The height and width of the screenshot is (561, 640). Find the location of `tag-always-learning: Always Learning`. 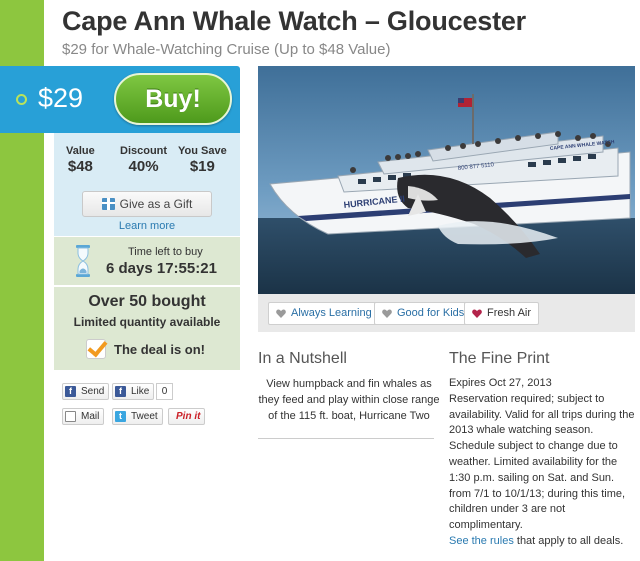

tag-always-learning: Always Learning is located at coordinates (324, 313).